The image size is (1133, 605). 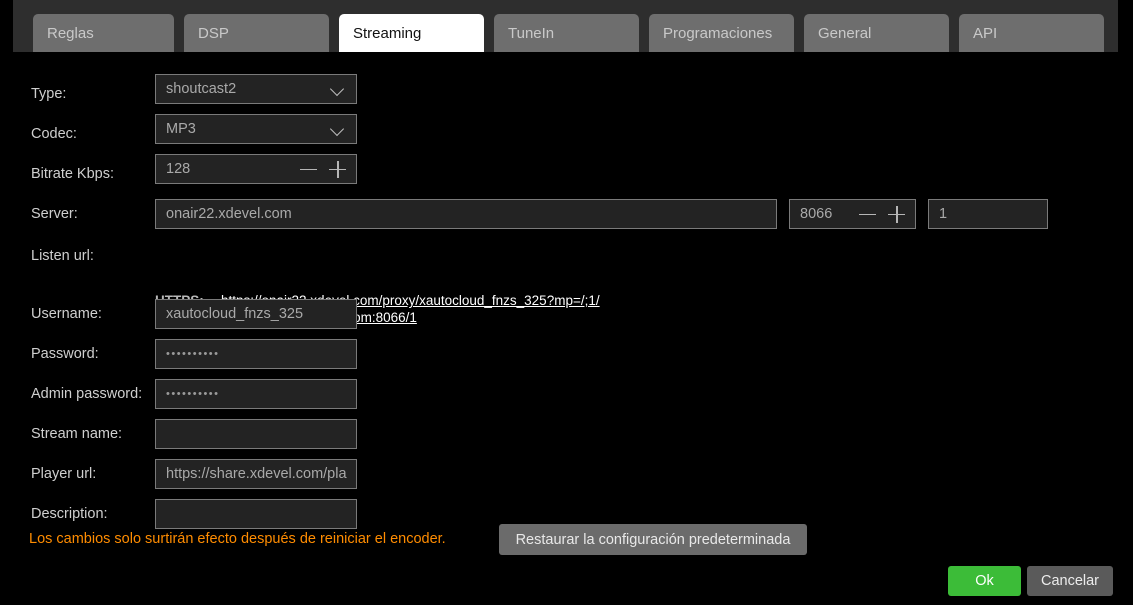 I want to click on cancel-button: Cancelar, so click(x=1070, y=581).